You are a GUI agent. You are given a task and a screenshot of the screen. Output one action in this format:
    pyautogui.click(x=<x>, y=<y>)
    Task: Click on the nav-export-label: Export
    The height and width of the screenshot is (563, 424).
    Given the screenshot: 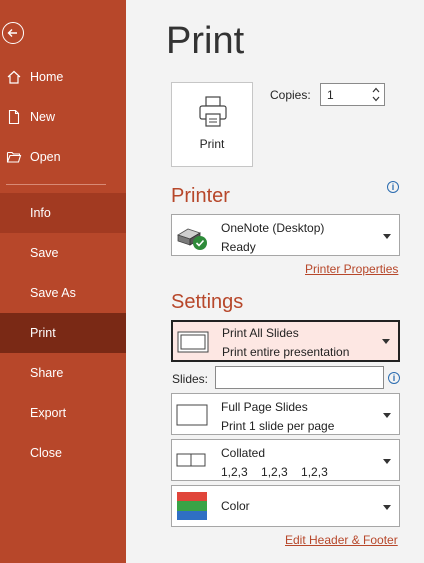 What is the action you would take?
    pyautogui.click(x=48, y=413)
    